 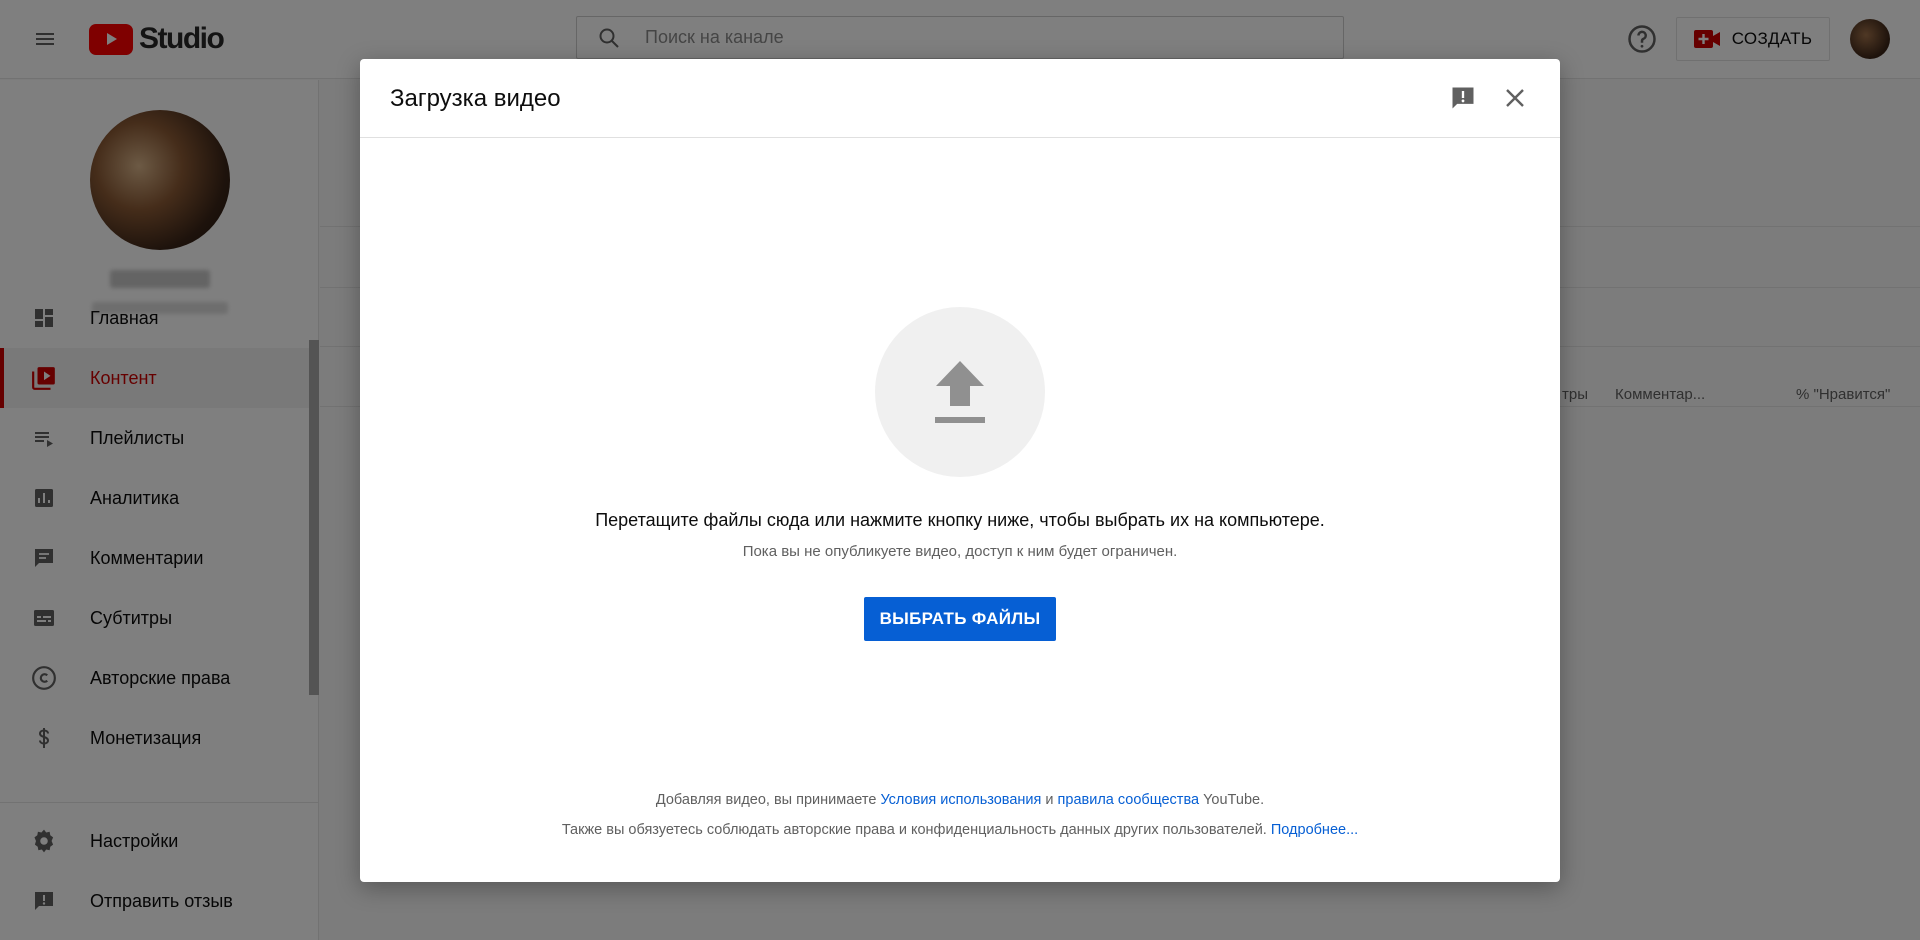 I want to click on close-button, so click(x=1515, y=98).